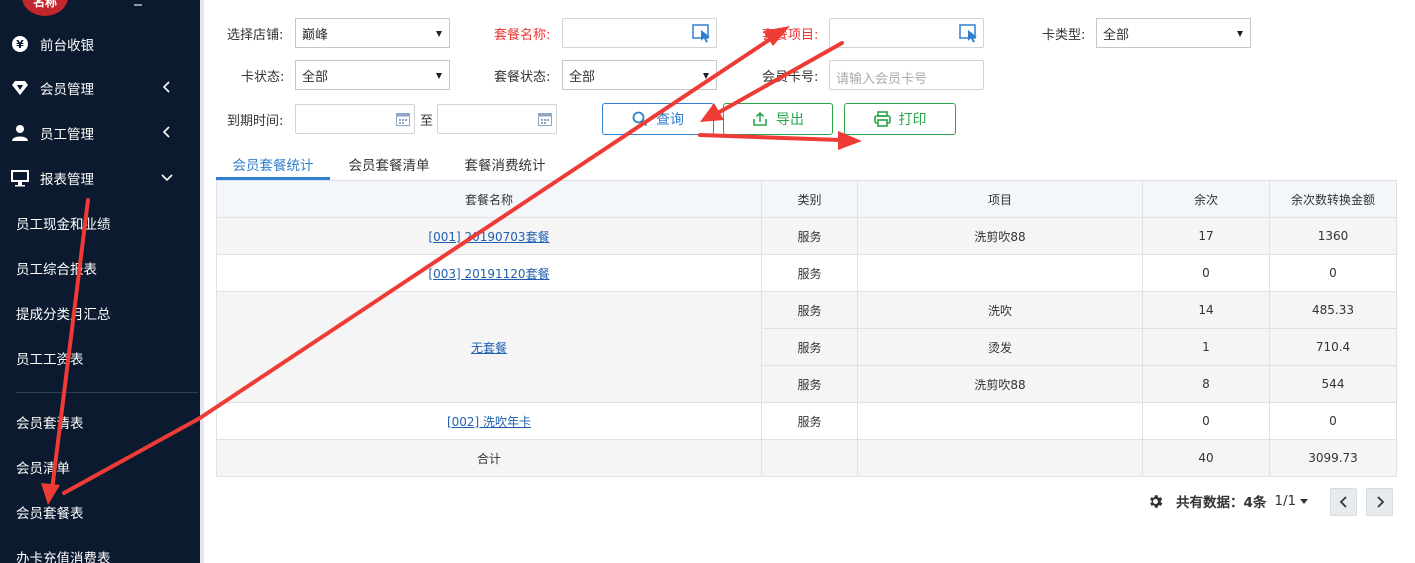 The image size is (1415, 563). What do you see at coordinates (100, 10) in the screenshot?
I see `sidebar-header: 名称` at bounding box center [100, 10].